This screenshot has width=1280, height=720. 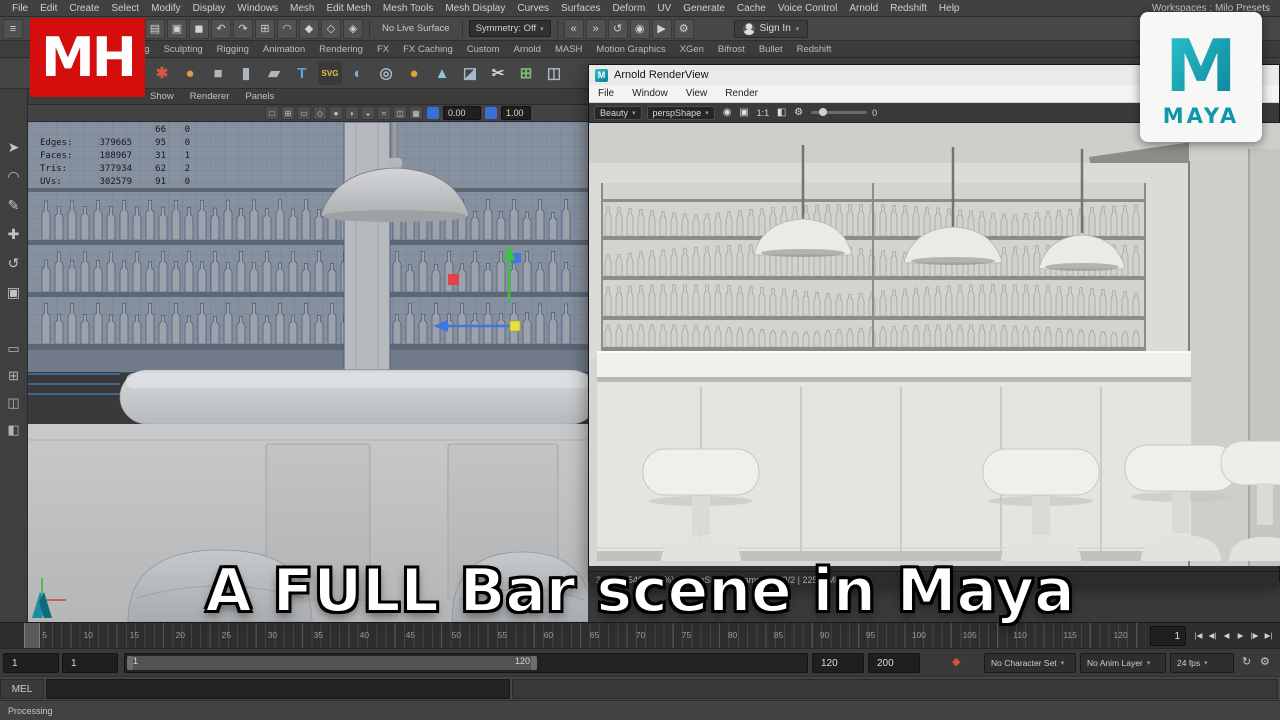 What do you see at coordinates (697, 93) in the screenshot?
I see `arnold-menu-item: View` at bounding box center [697, 93].